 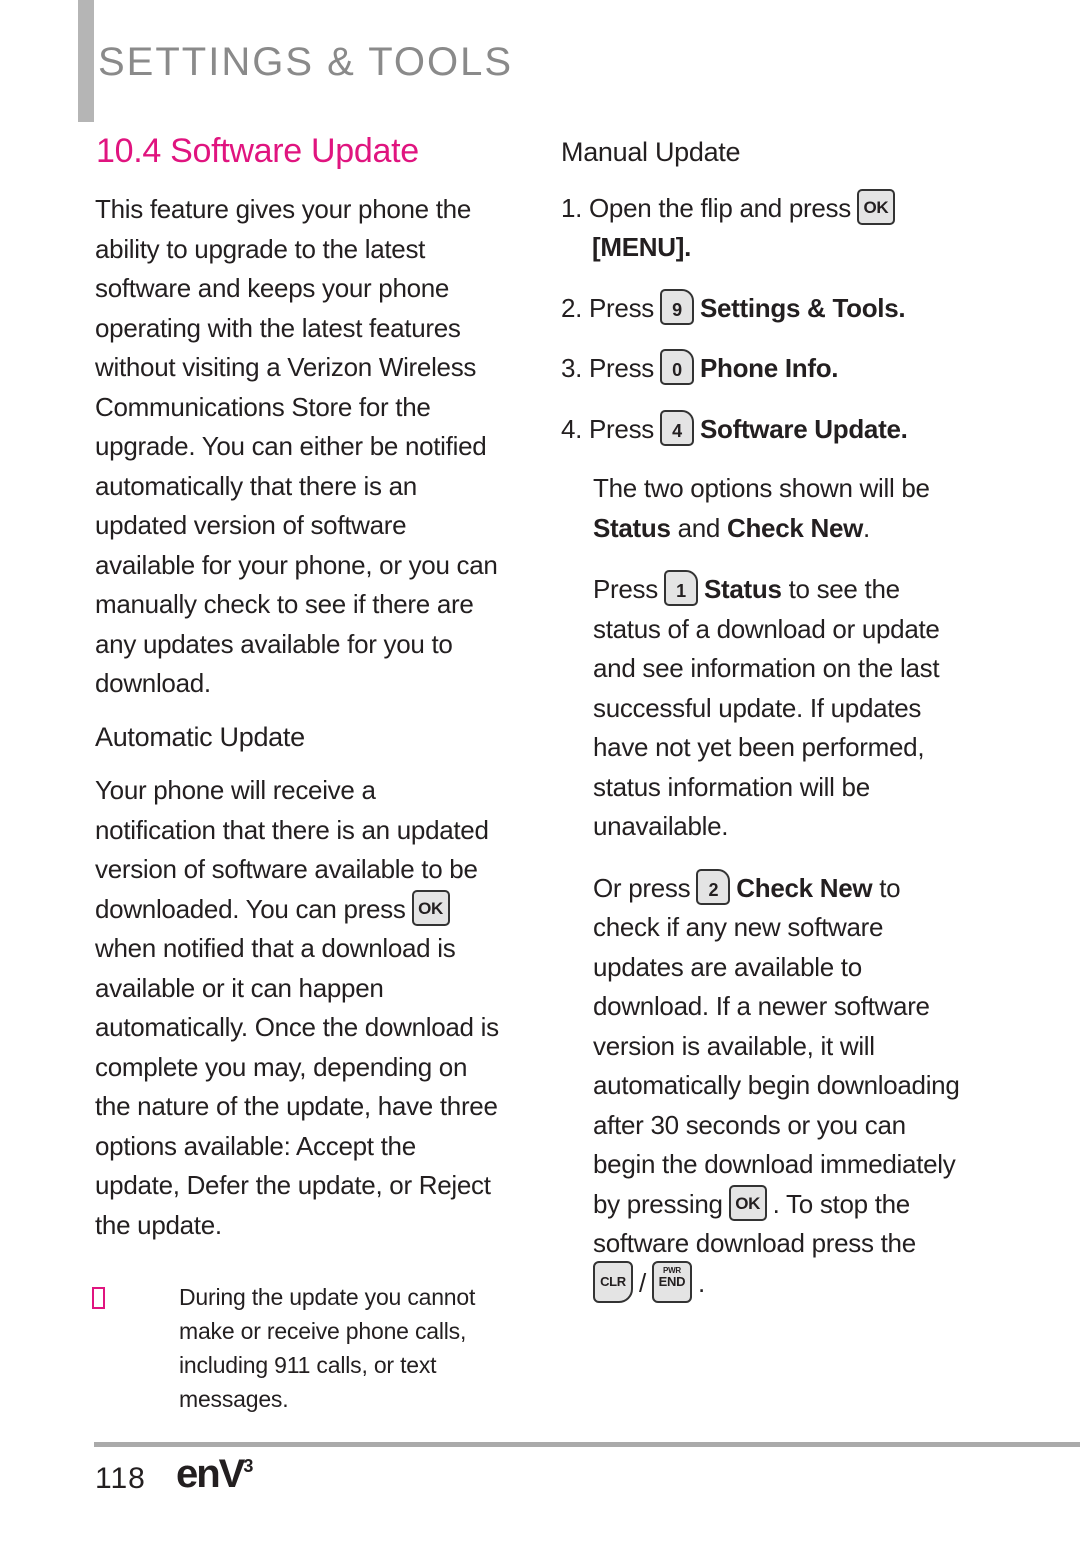 I want to click on end-label: END, so click(x=672, y=1281).